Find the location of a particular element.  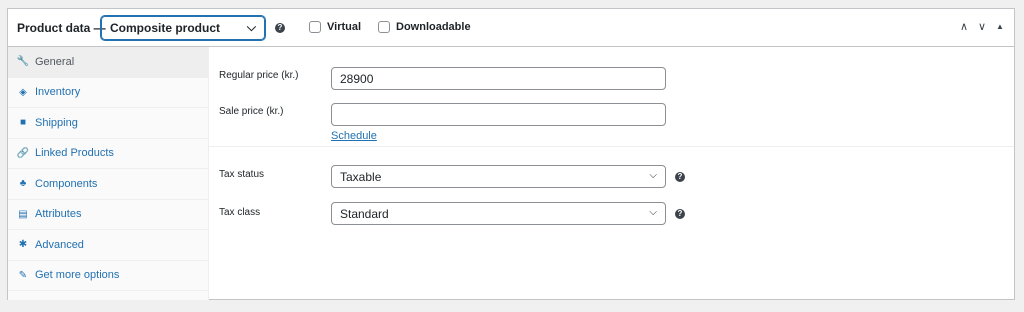

tab-label: Attributes is located at coordinates (58, 214).